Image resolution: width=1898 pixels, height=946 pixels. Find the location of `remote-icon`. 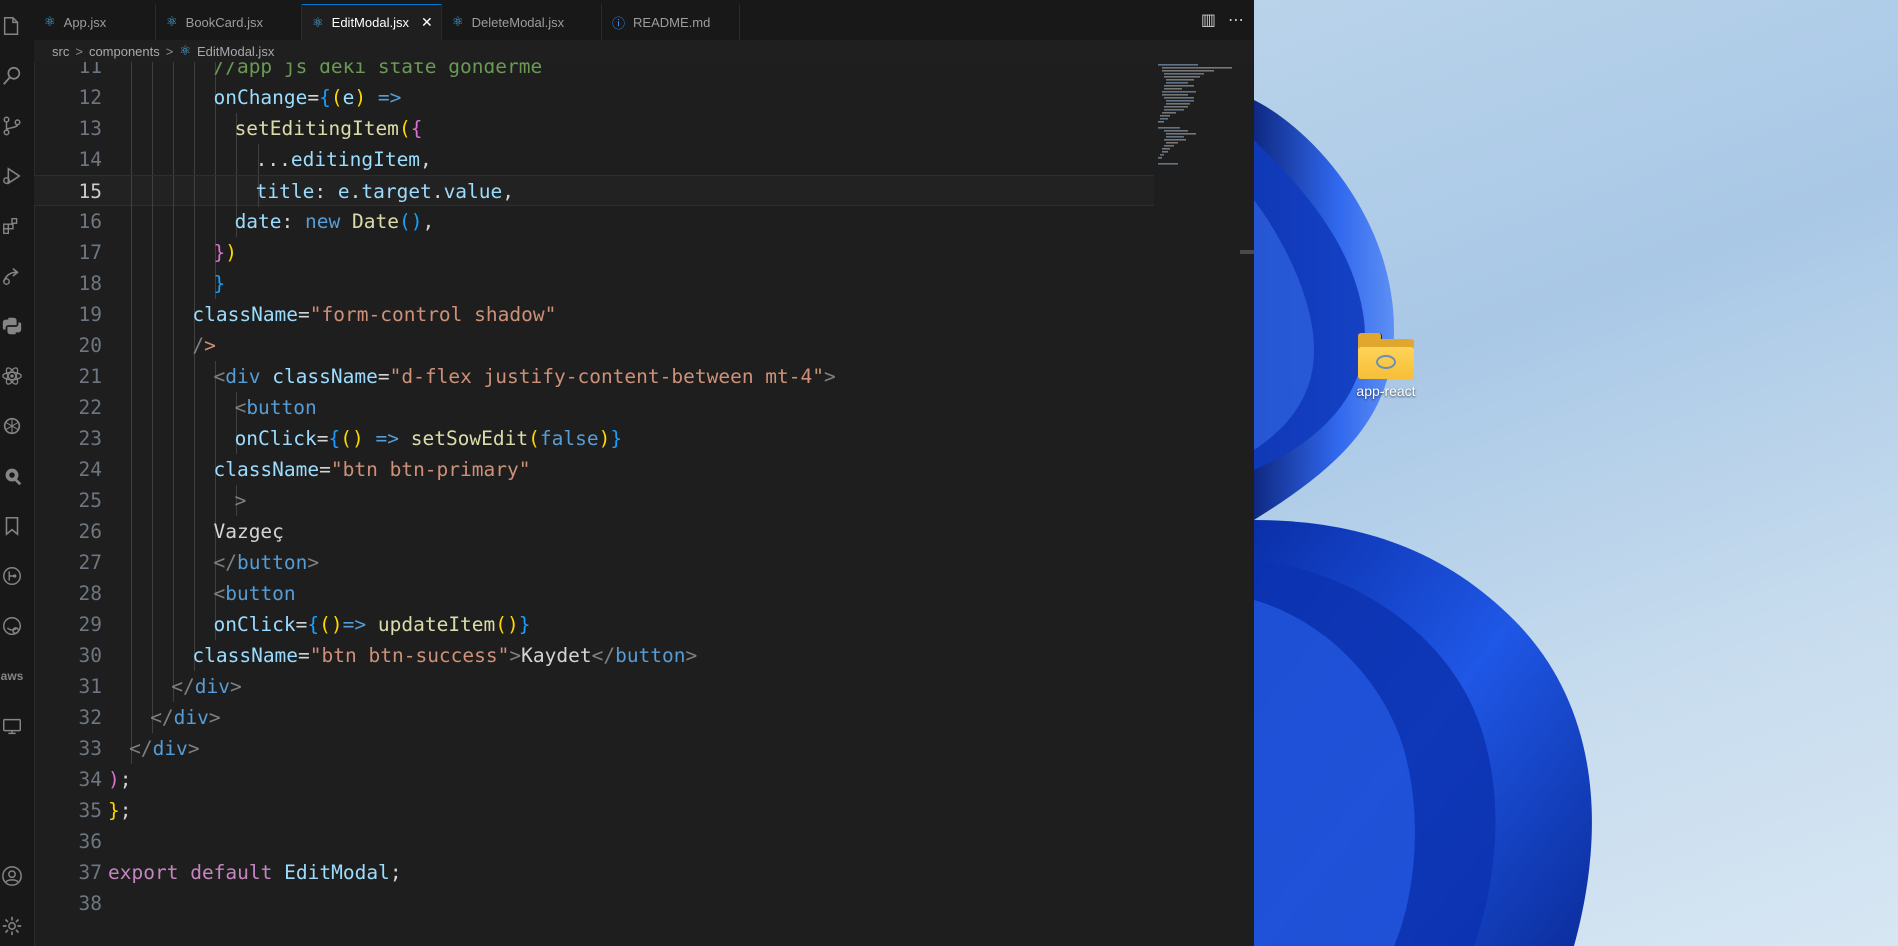

remote-icon is located at coordinates (12, 276).